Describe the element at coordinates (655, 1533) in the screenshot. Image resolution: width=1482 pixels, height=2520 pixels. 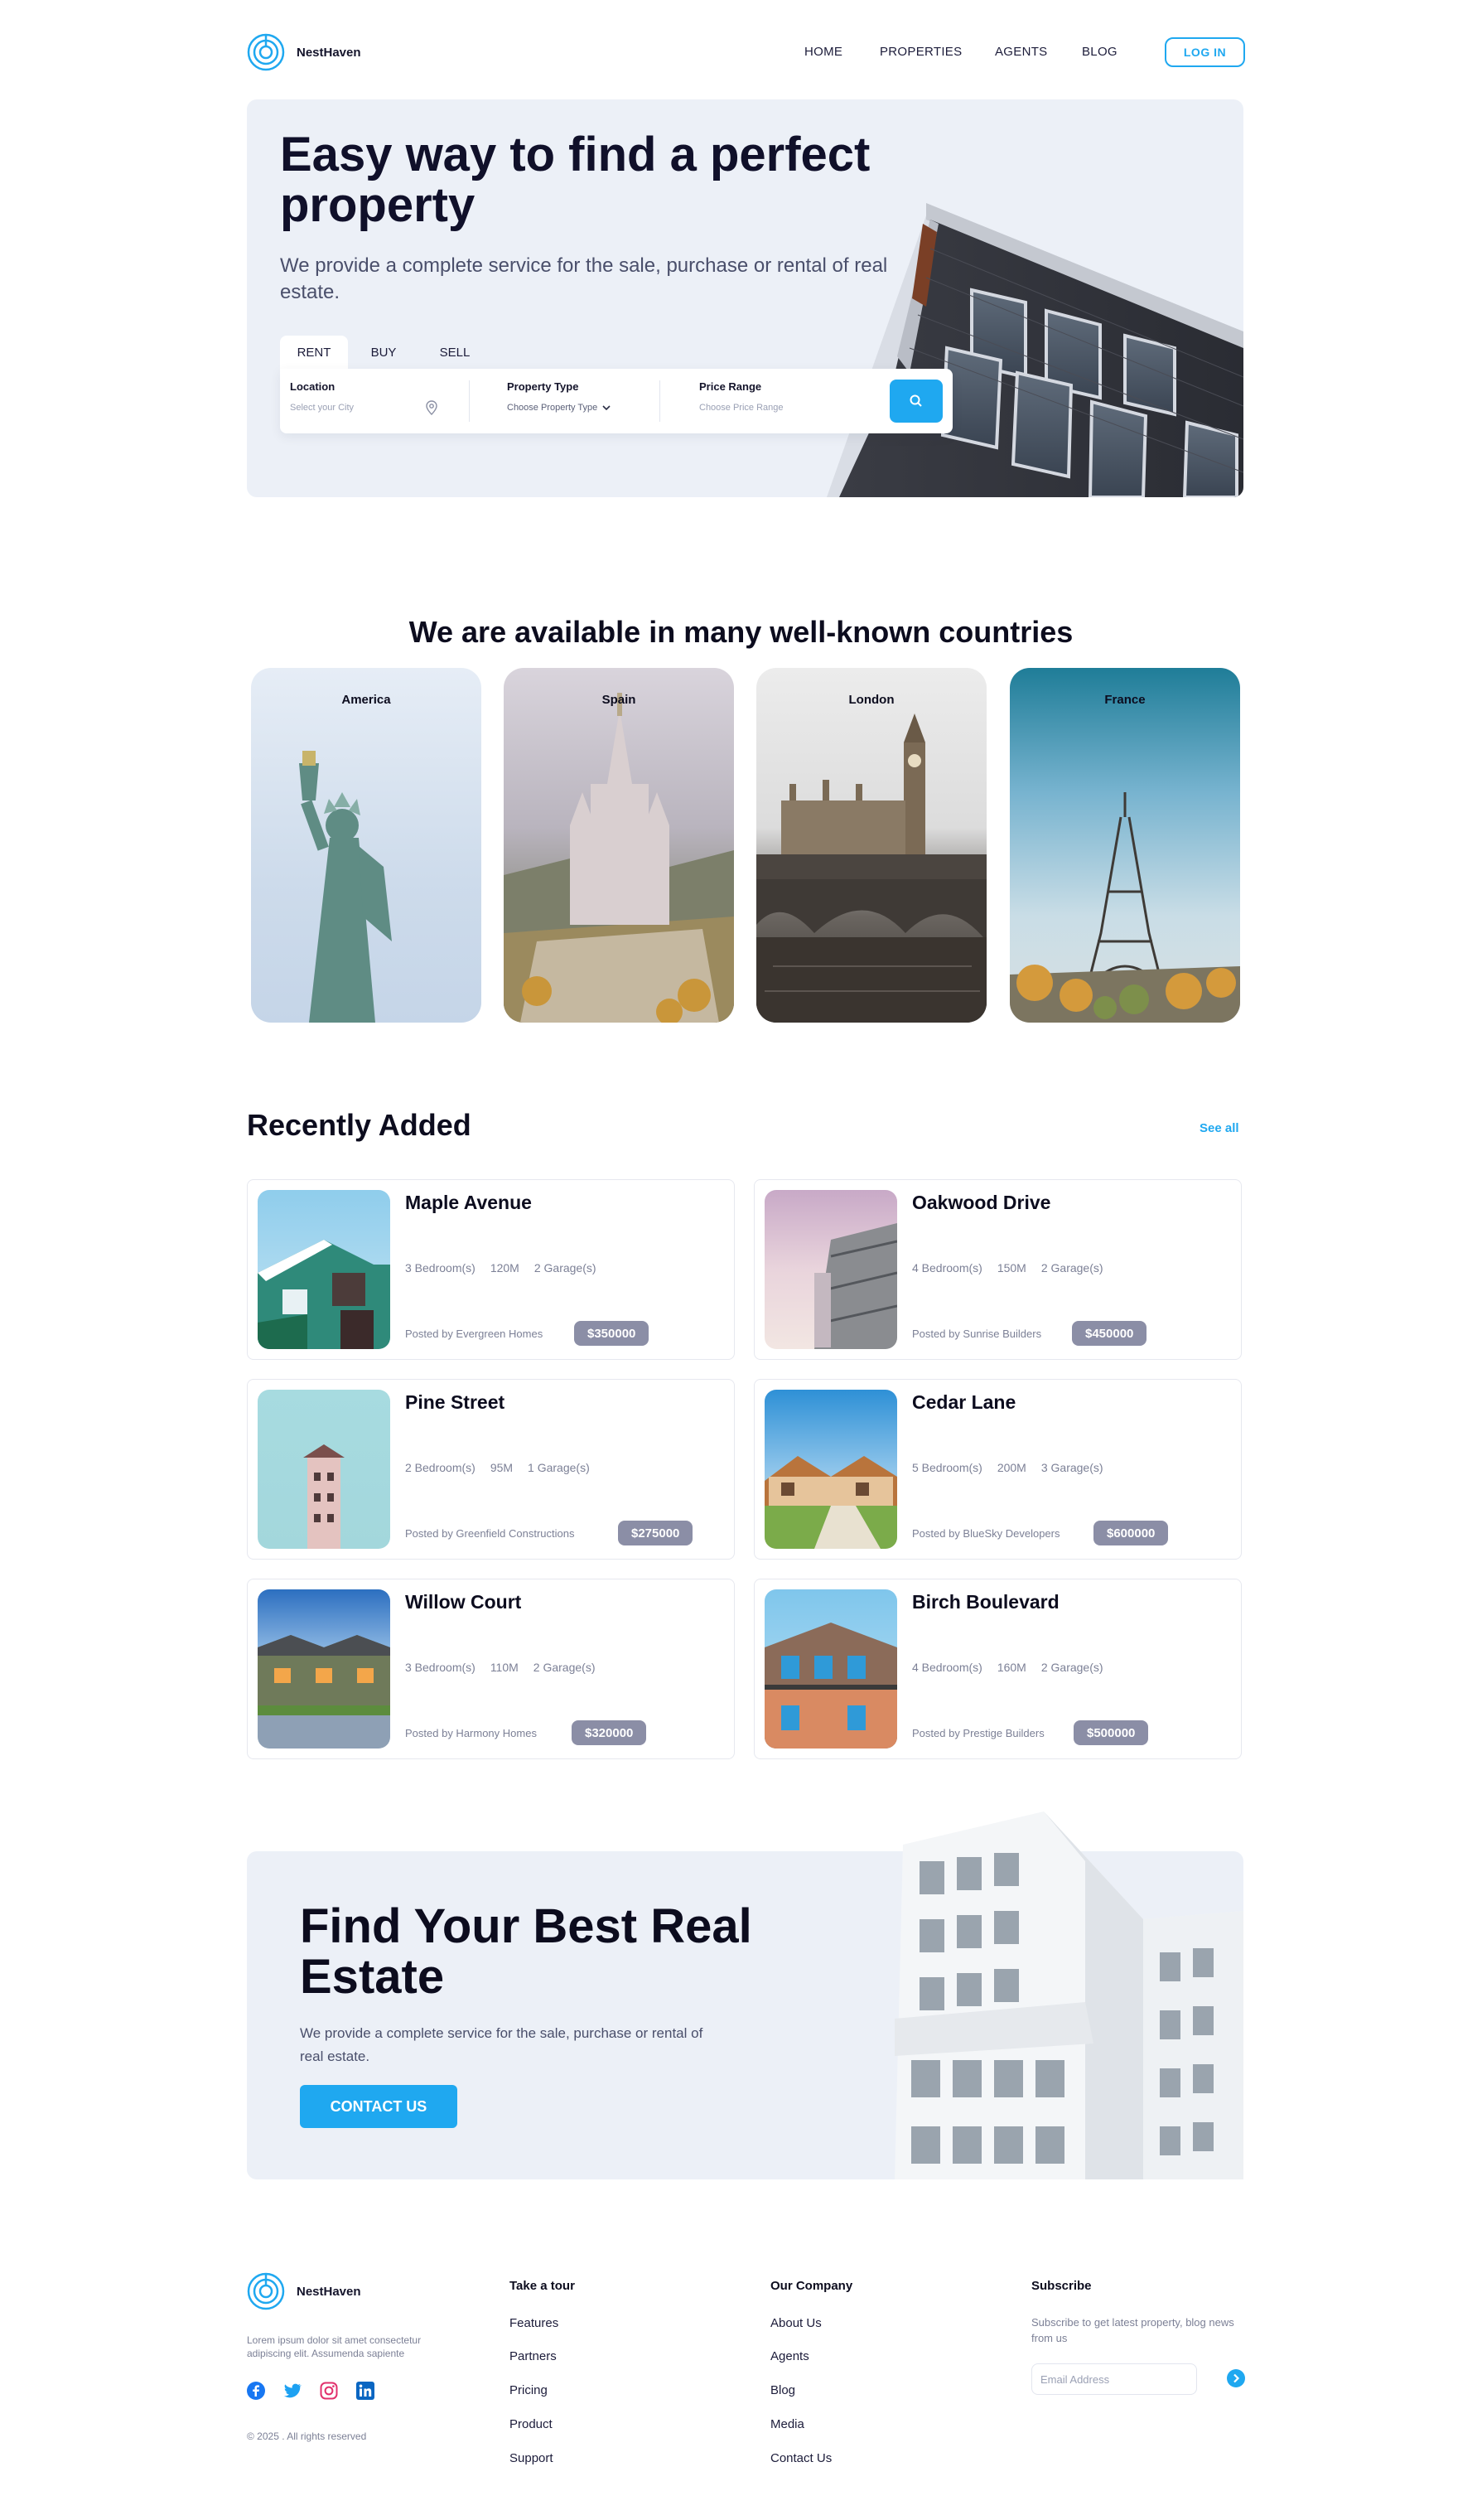
I see `price-badge: $275000` at that location.